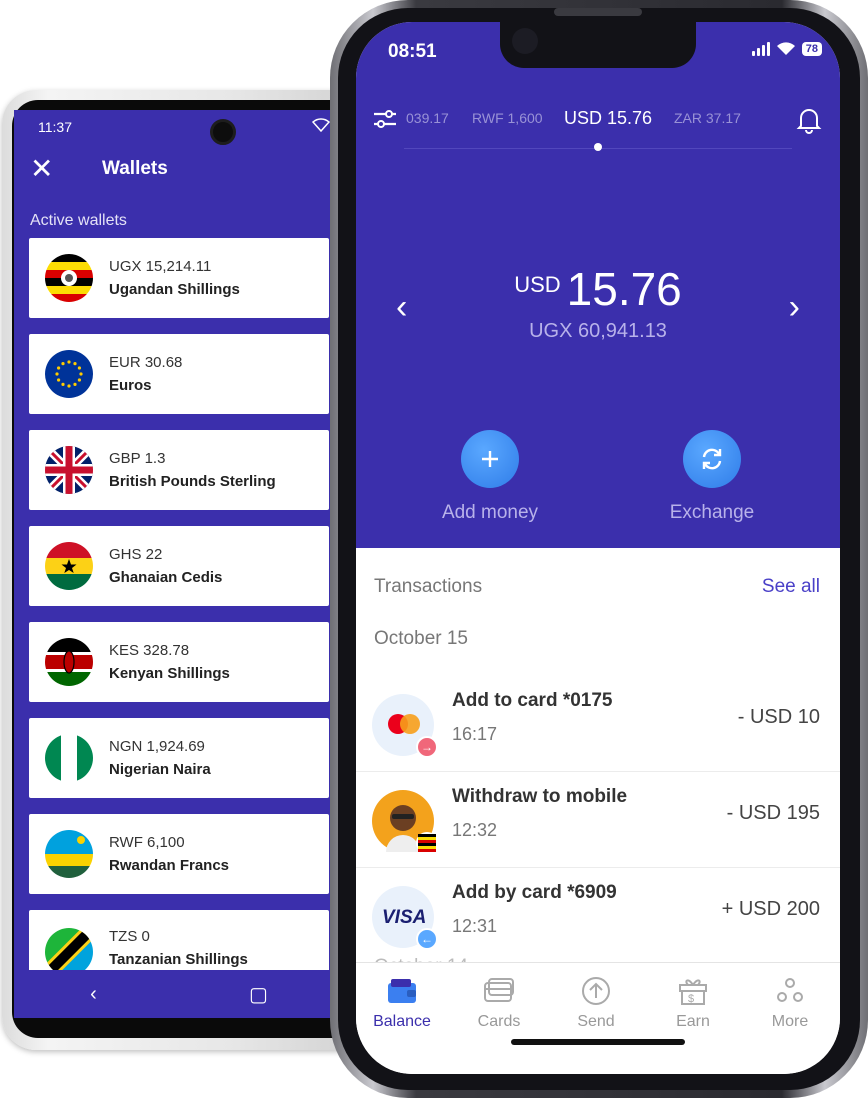 This screenshot has height=1098, width=868. Describe the element at coordinates (770, 909) in the screenshot. I see `transaction-amount: + USD 200` at that location.